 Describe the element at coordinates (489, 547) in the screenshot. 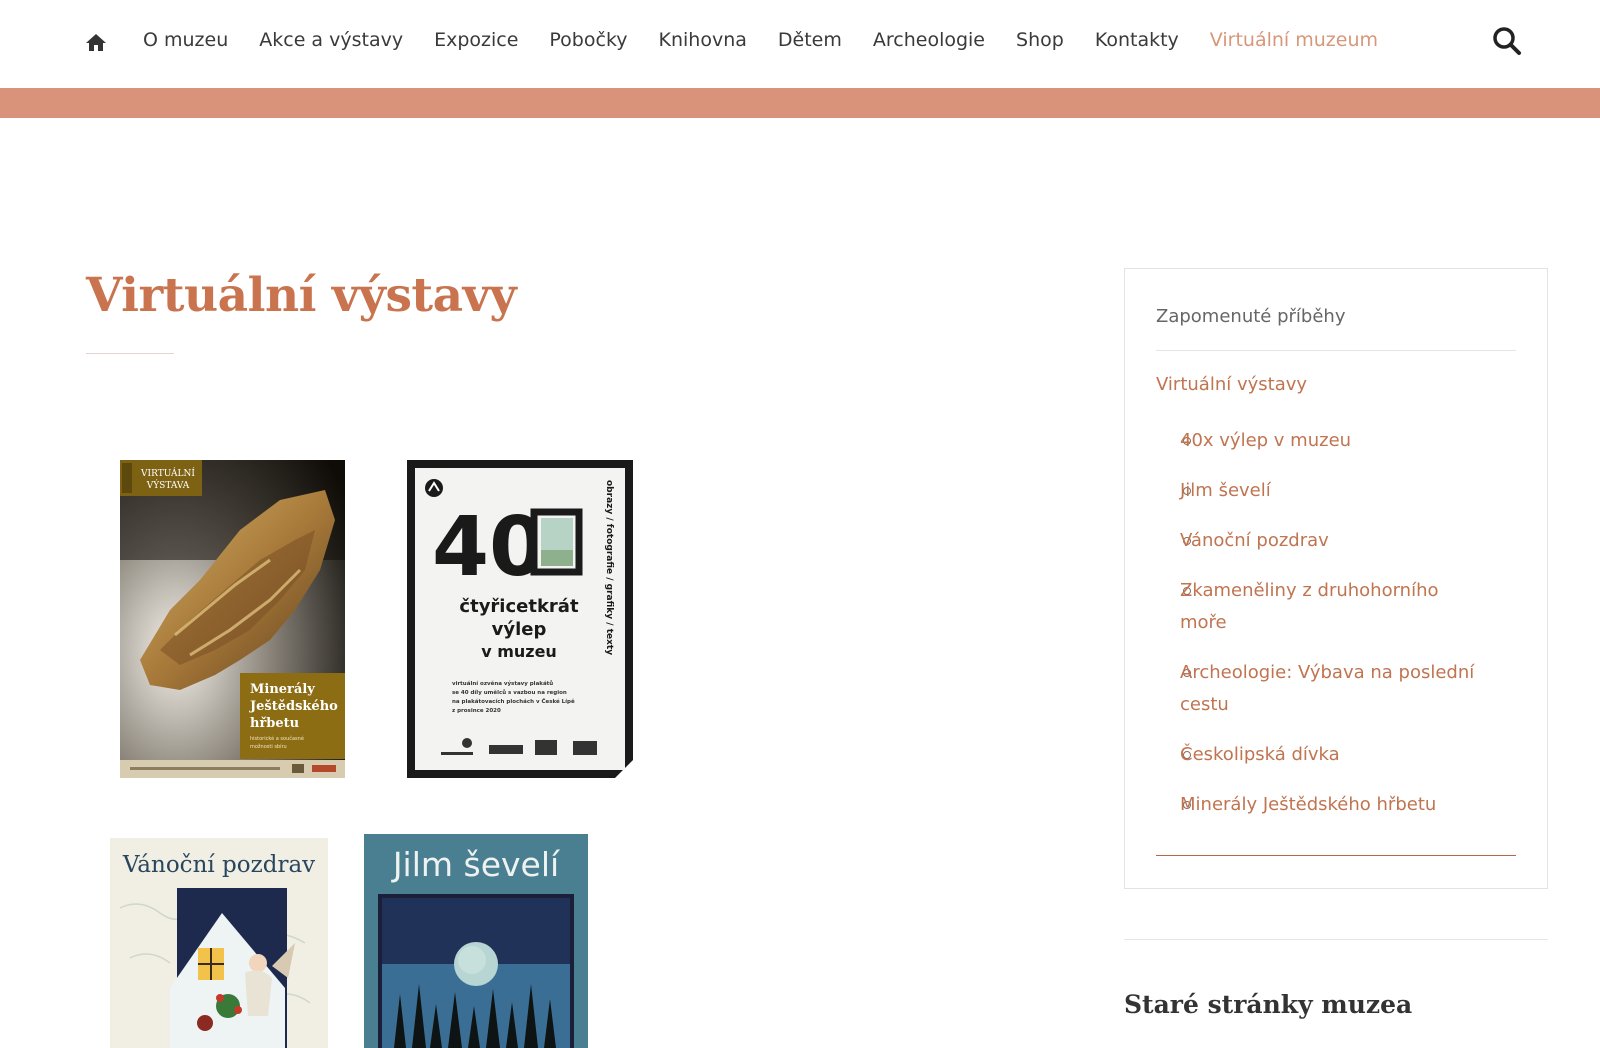

I see `big-number: 40` at that location.